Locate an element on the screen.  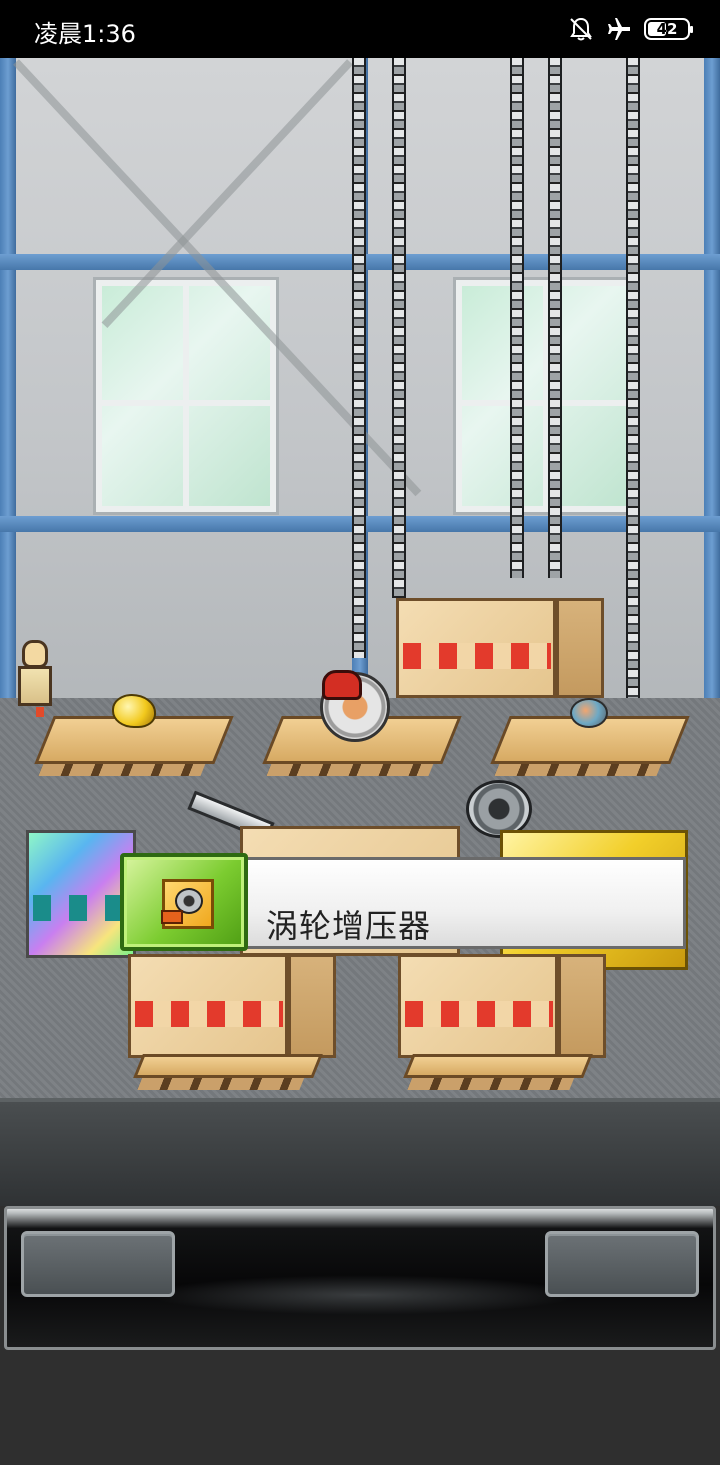
airplane-mode-icon is located at coordinates (619, 29).